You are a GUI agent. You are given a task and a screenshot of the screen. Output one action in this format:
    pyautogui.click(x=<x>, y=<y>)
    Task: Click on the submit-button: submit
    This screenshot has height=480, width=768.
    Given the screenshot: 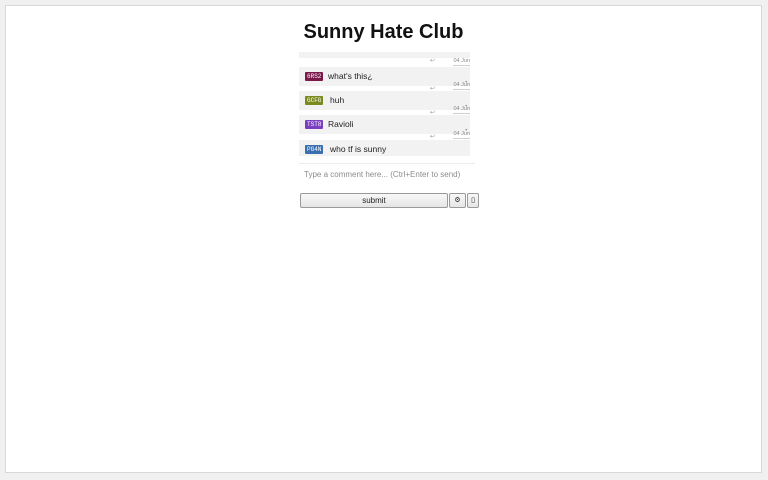 What is the action you would take?
    pyautogui.click(x=374, y=200)
    